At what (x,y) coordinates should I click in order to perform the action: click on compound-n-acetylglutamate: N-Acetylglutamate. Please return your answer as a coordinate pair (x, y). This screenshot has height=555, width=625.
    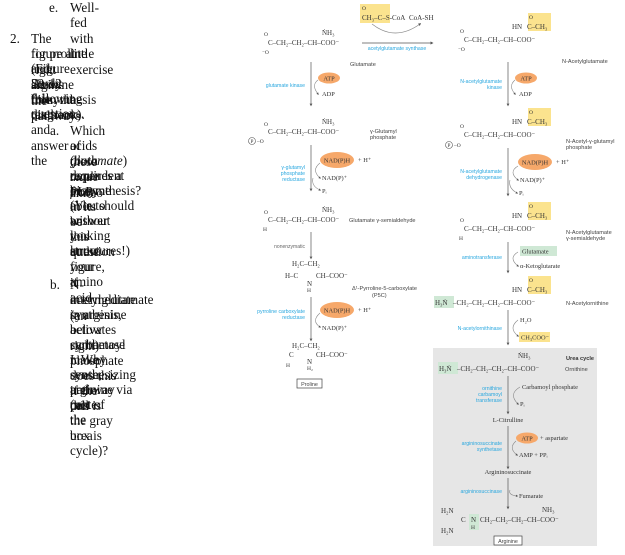
    Looking at the image, I should click on (585, 62).